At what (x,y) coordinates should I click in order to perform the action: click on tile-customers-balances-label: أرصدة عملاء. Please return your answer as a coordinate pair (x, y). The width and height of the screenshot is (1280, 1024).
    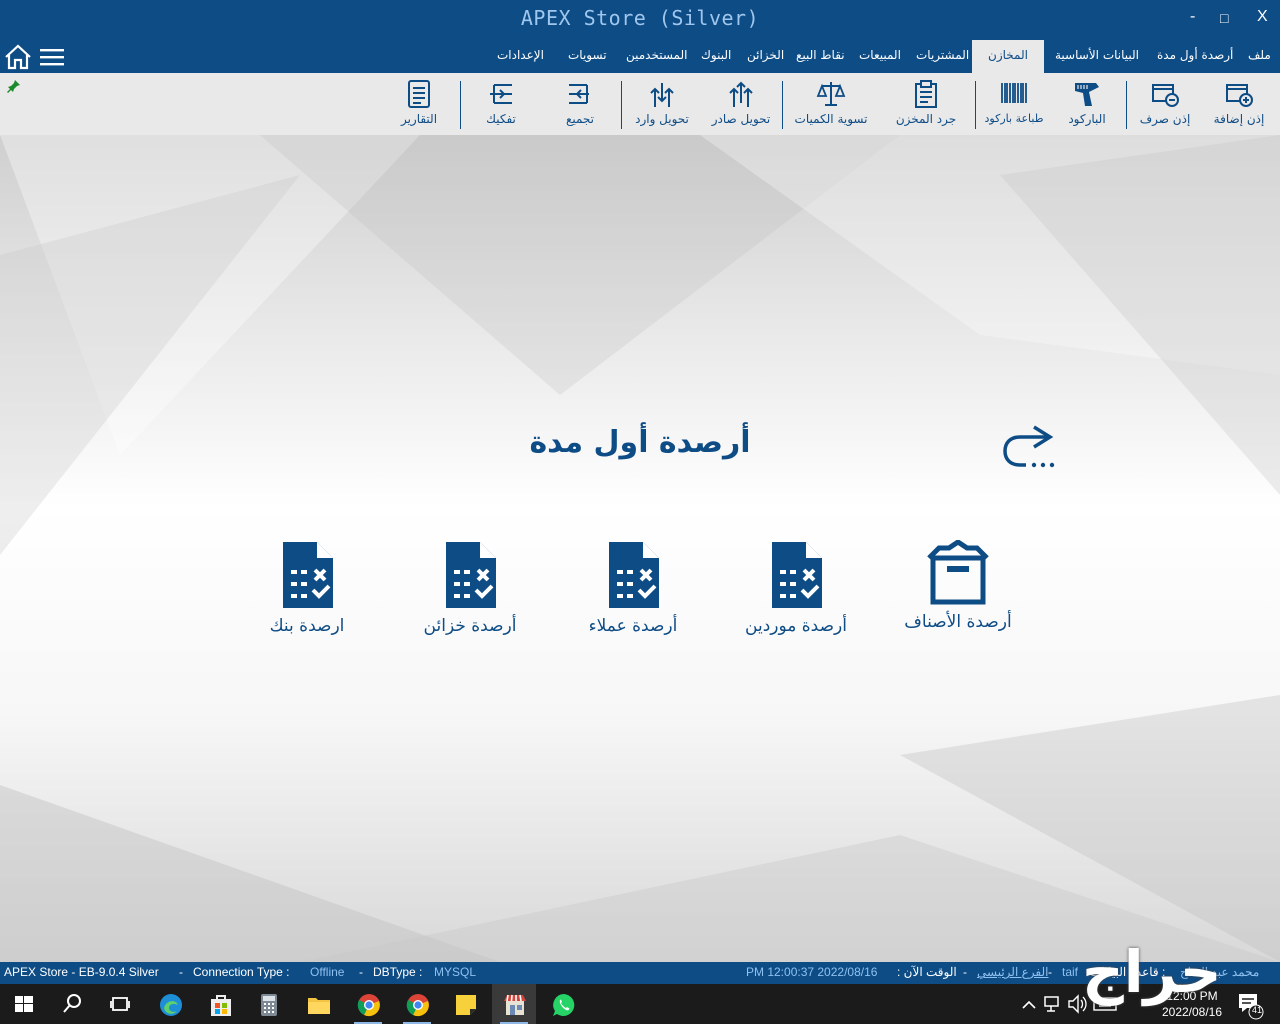
    Looking at the image, I should click on (633, 626).